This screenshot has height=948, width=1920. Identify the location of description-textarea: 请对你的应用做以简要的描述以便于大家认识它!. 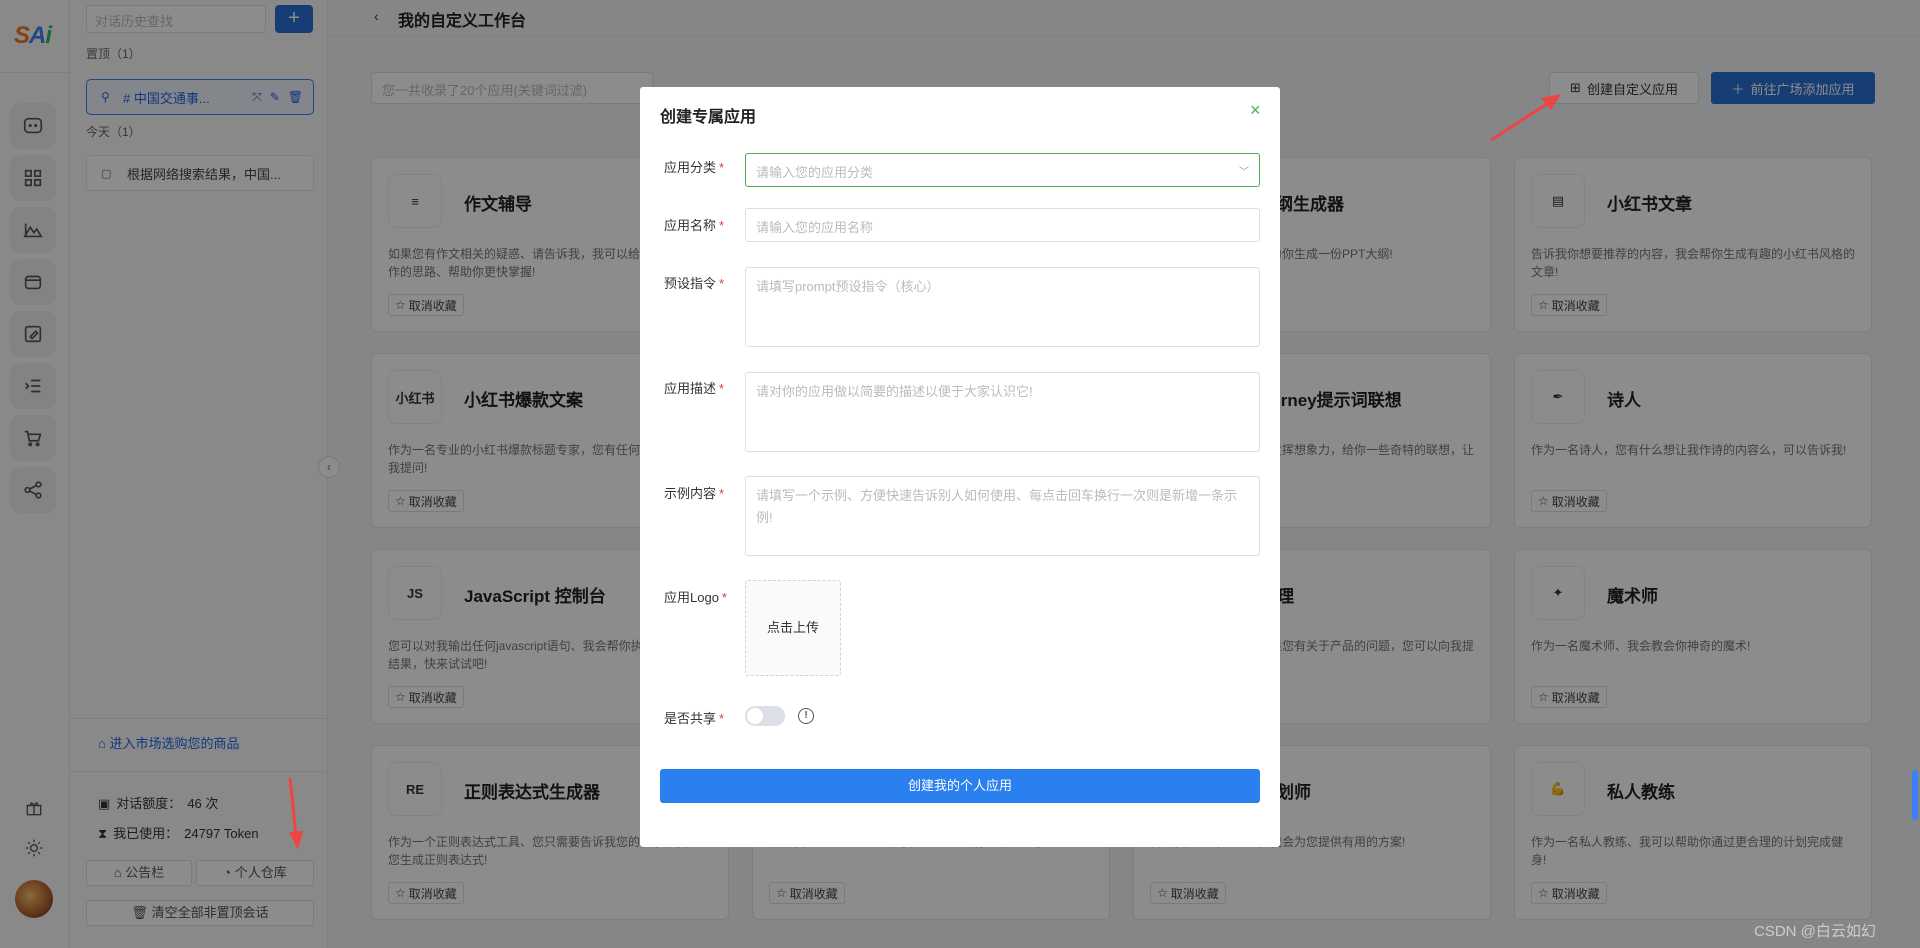
(1002, 412).